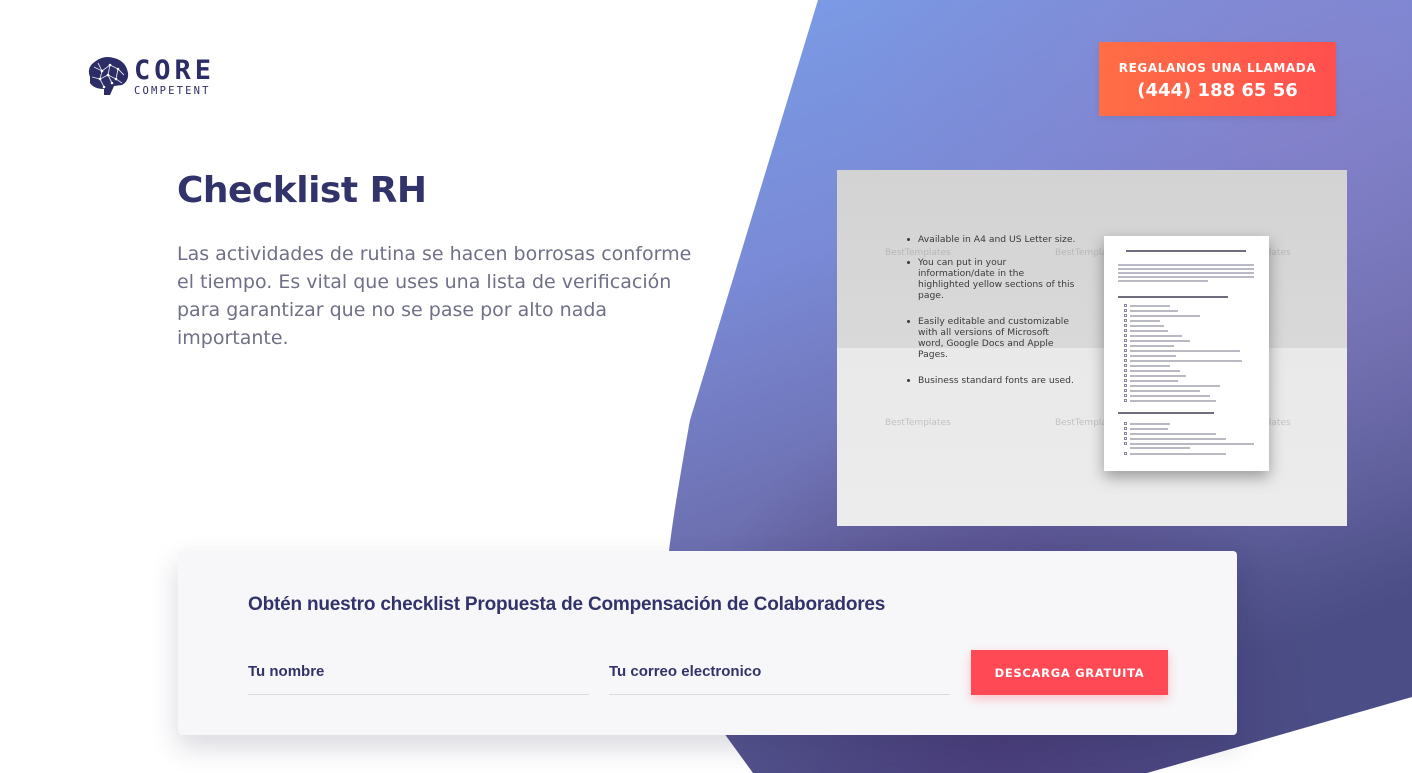 This screenshot has height=773, width=1412. Describe the element at coordinates (918, 423) in the screenshot. I see `watermark-text: BestTemplates` at that location.